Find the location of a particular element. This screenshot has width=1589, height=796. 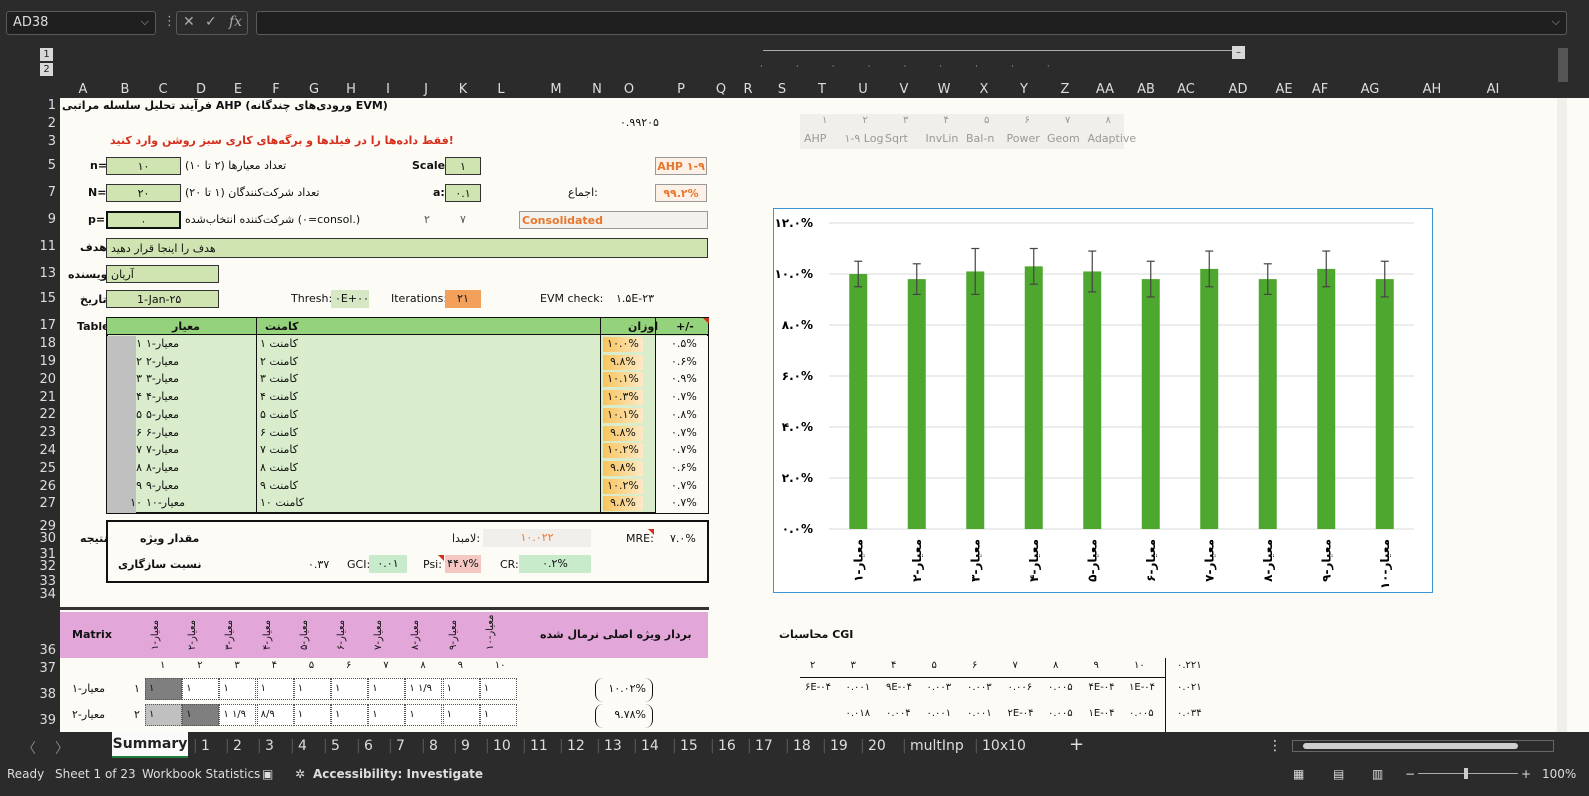

criteria-name: معیار-۹ is located at coordinates (162, 485).